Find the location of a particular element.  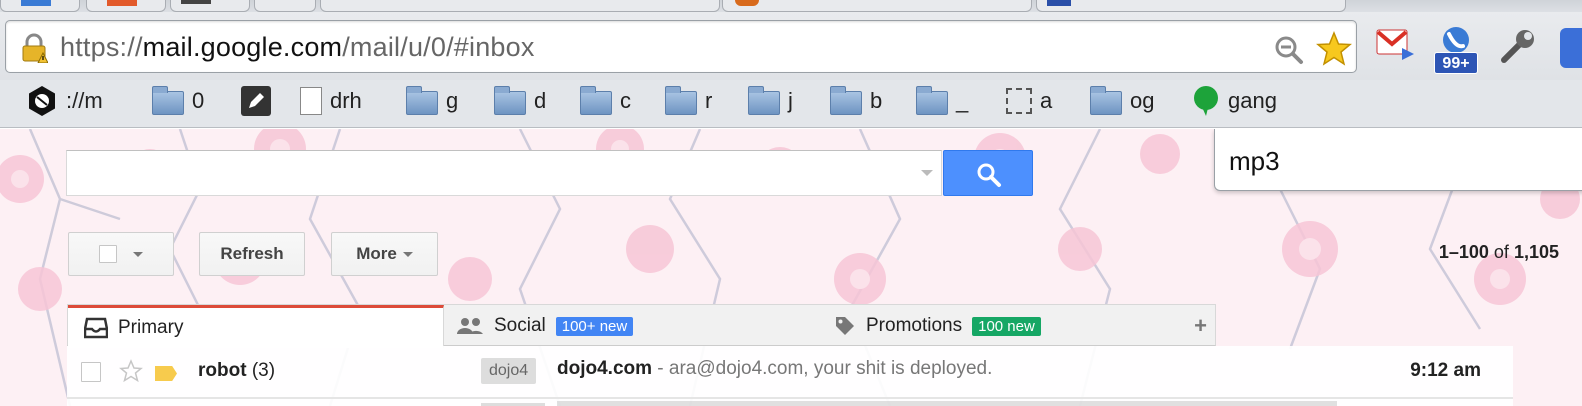

bookmark-item: j is located at coordinates (770, 101).